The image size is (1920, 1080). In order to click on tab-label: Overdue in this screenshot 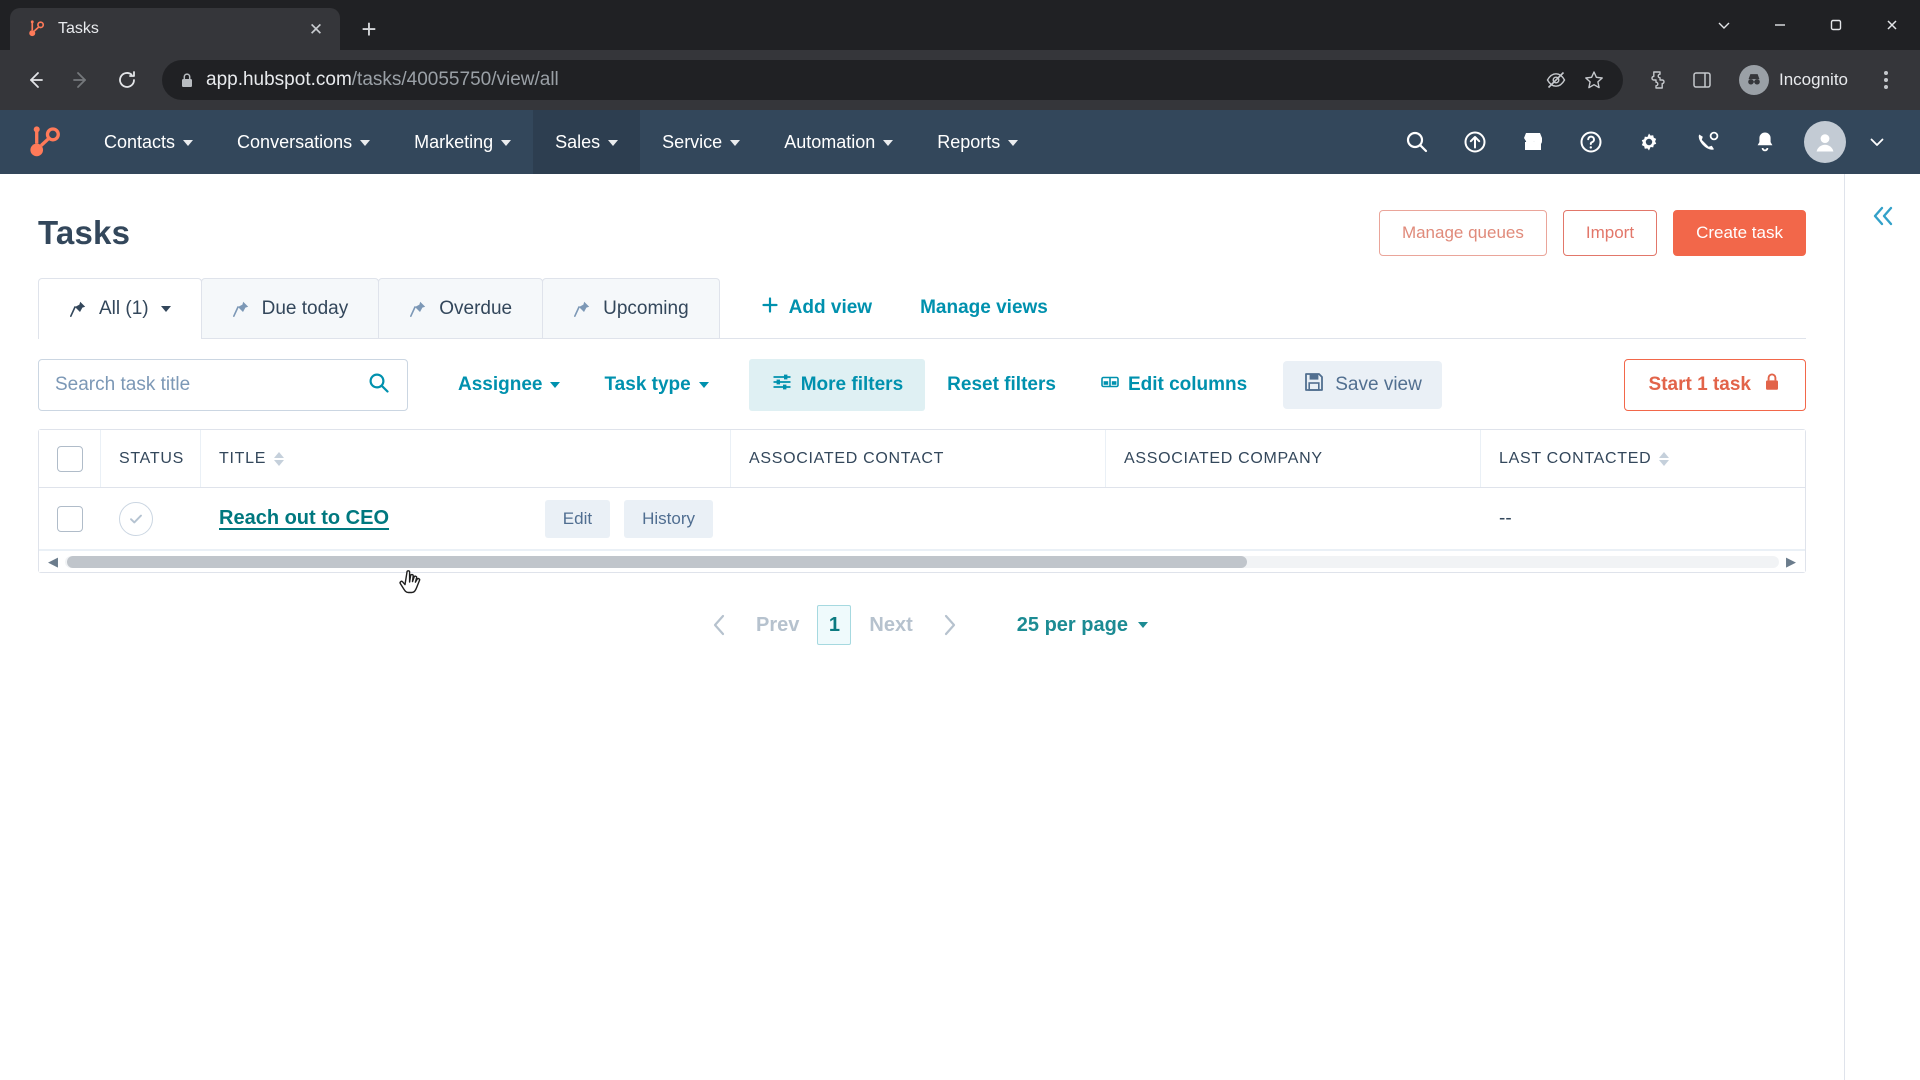, I will do `click(476, 308)`.